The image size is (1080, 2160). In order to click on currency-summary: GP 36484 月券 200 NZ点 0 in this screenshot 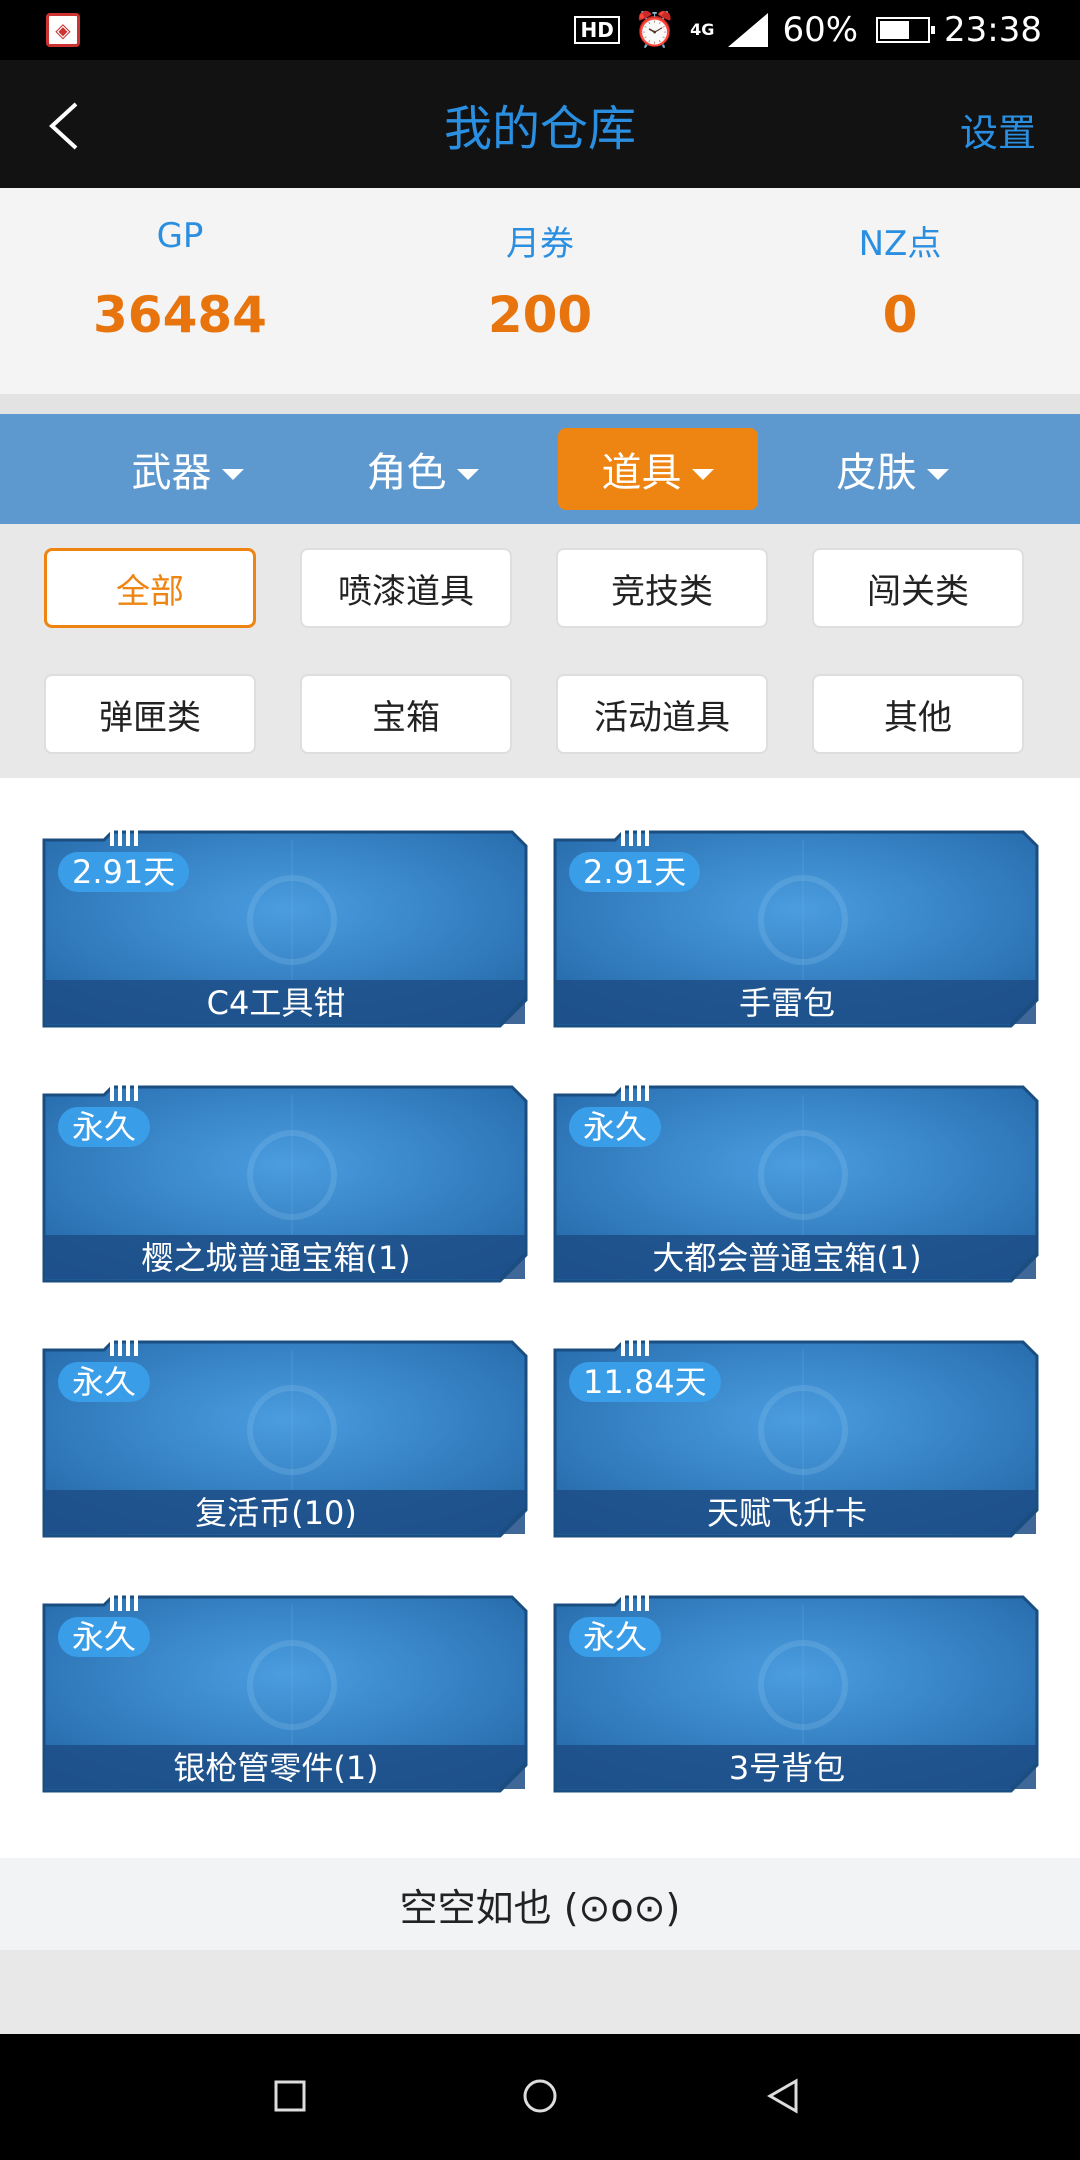, I will do `click(540, 291)`.